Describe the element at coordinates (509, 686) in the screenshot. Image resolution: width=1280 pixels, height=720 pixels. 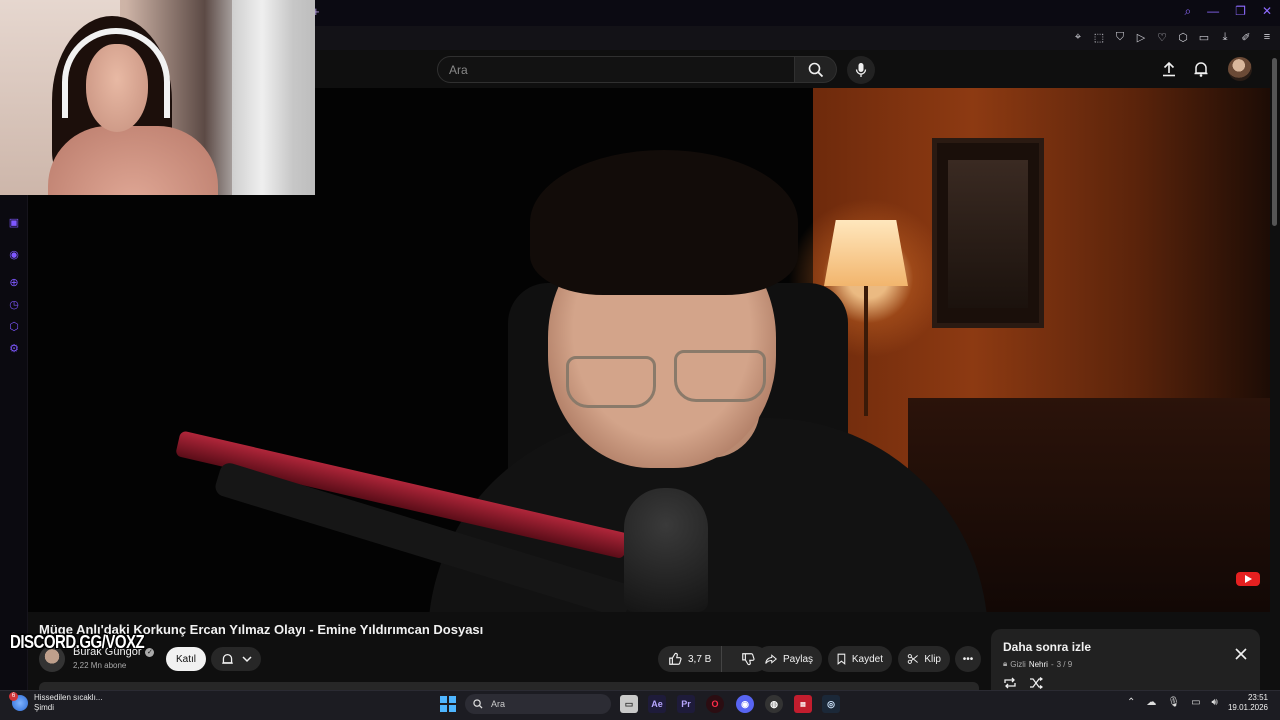
I see `description-box` at that location.